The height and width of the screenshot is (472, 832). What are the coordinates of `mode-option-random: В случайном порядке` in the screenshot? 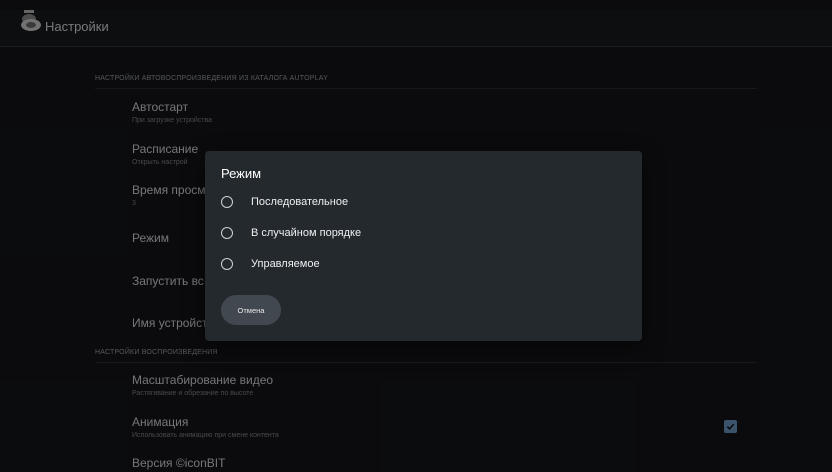 It's located at (291, 233).